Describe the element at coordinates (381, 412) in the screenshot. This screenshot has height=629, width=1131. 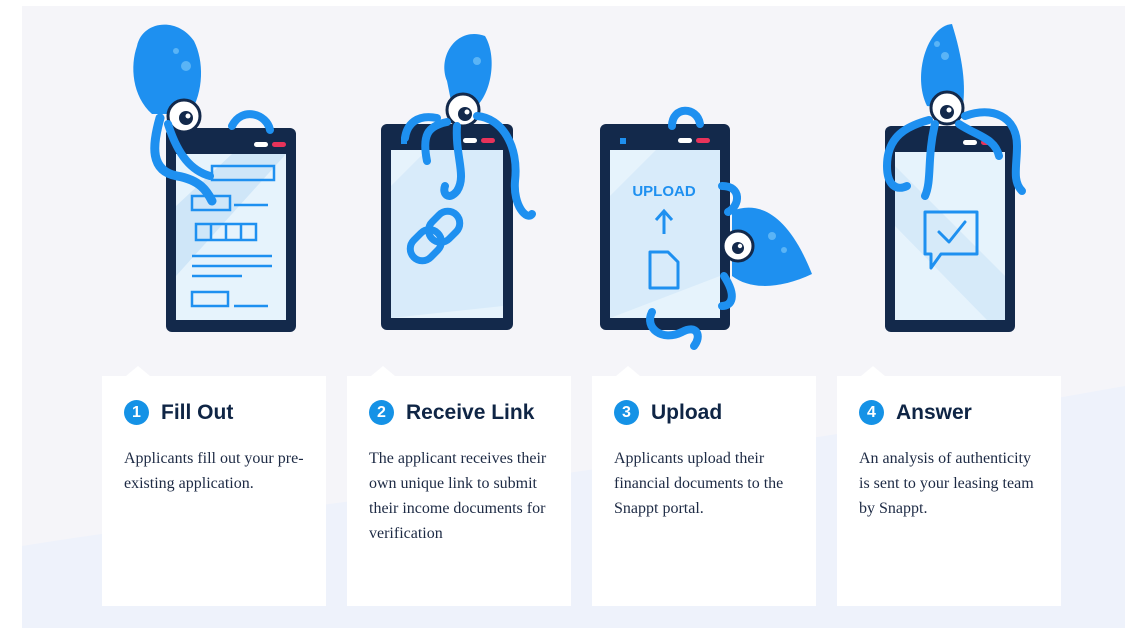
I see `step-number-badge: 2` at that location.